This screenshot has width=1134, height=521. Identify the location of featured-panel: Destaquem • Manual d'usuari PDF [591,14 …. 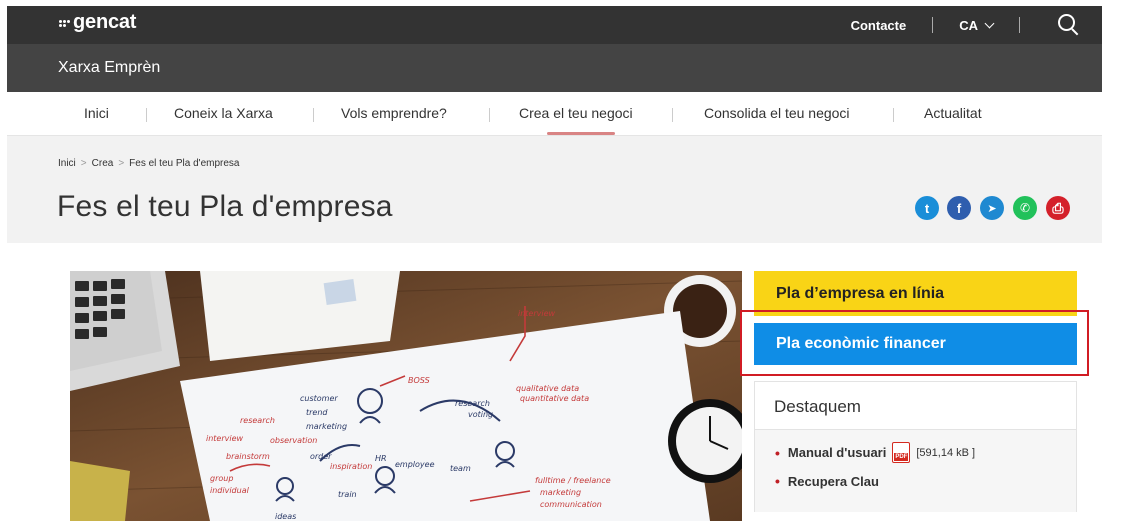
(915, 446).